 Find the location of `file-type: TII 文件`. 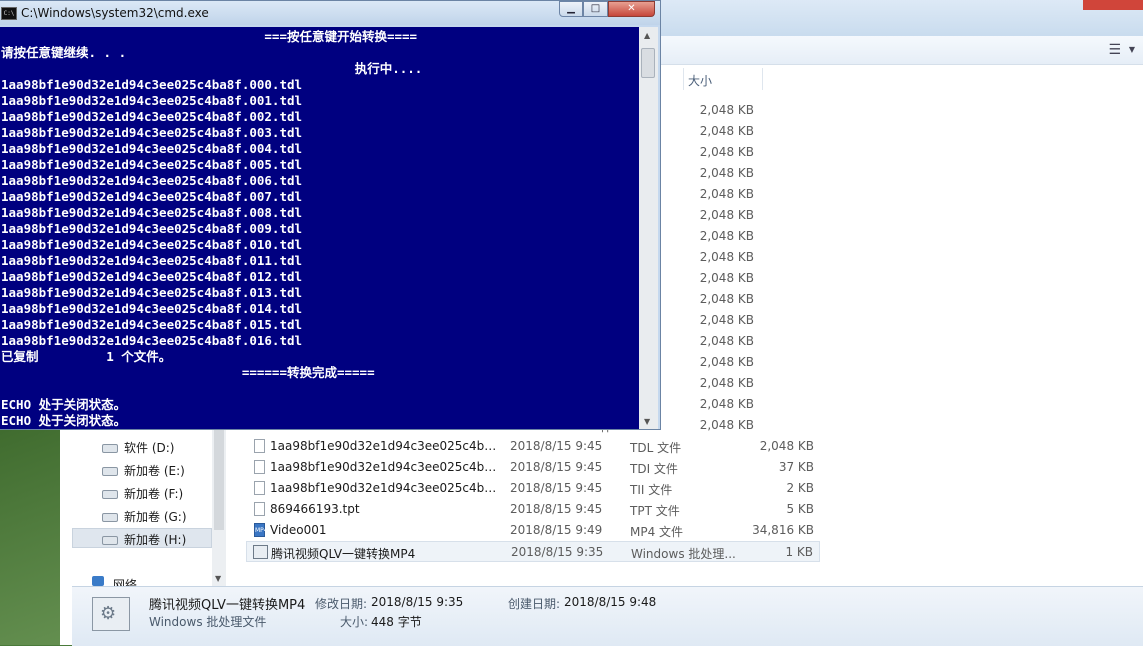

file-type: TII 文件 is located at coordinates (651, 490).